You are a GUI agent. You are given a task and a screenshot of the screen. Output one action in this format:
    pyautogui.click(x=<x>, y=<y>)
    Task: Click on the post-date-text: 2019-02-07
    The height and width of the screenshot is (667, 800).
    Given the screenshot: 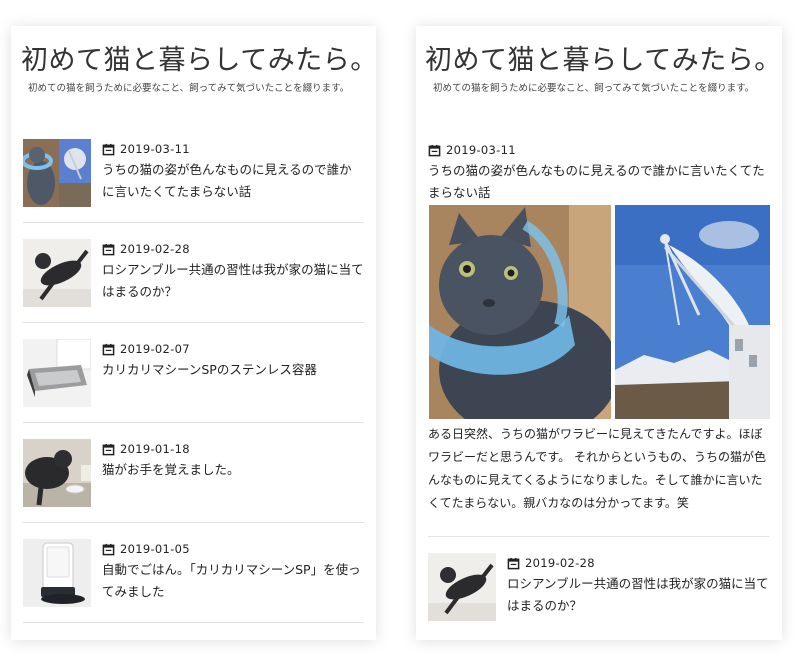 What is the action you would take?
    pyautogui.click(x=155, y=349)
    